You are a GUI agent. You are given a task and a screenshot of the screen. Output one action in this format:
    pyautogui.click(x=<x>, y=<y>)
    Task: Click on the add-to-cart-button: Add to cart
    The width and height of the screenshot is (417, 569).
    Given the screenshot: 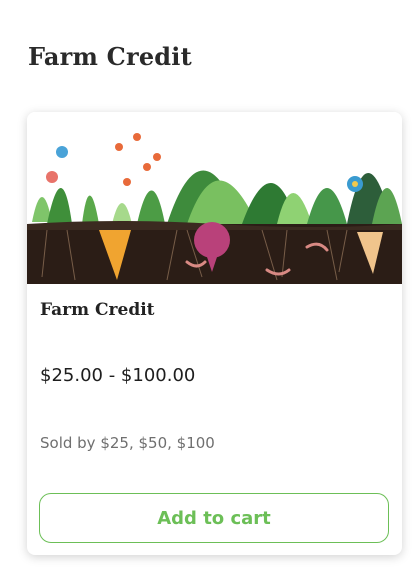 What is the action you would take?
    pyautogui.click(x=214, y=518)
    